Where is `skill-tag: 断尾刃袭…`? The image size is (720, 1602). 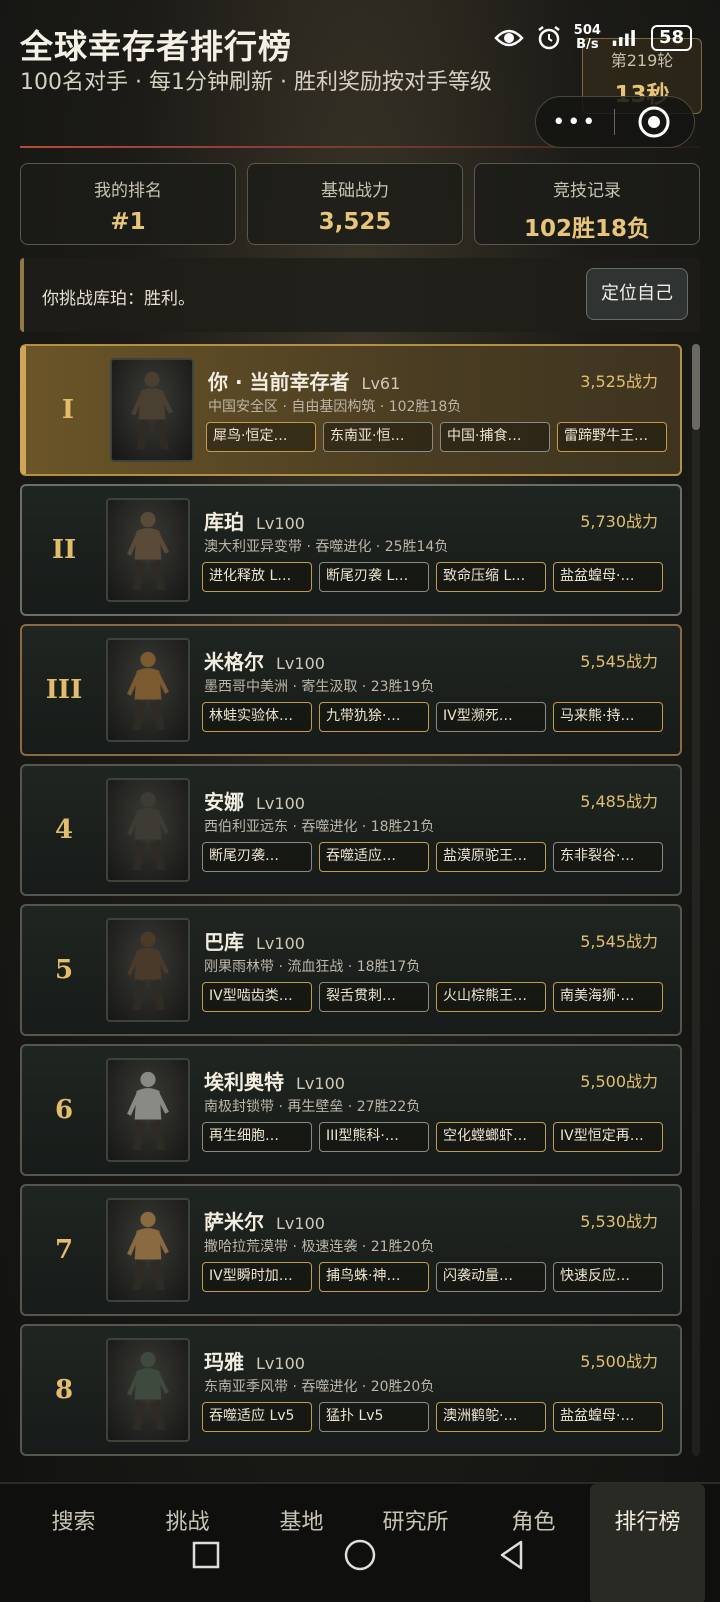
skill-tag: 断尾刃袭… is located at coordinates (257, 857).